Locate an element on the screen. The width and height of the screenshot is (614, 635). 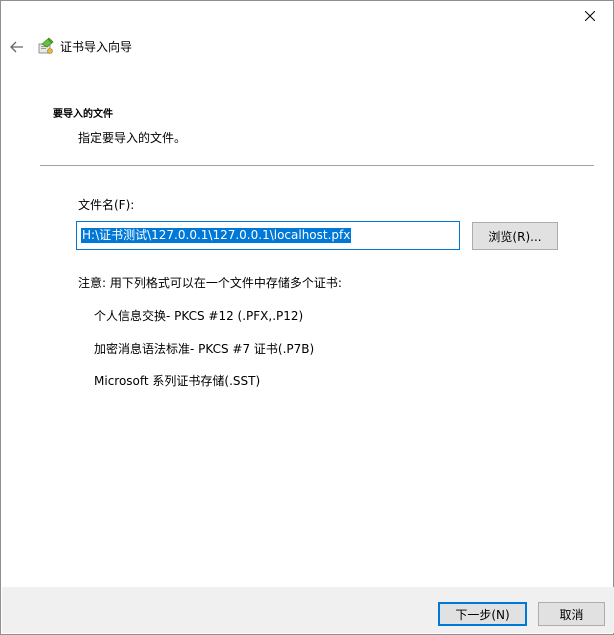
format-item-sst: Microsoft 系列证书存储(.SST) is located at coordinates (177, 381).